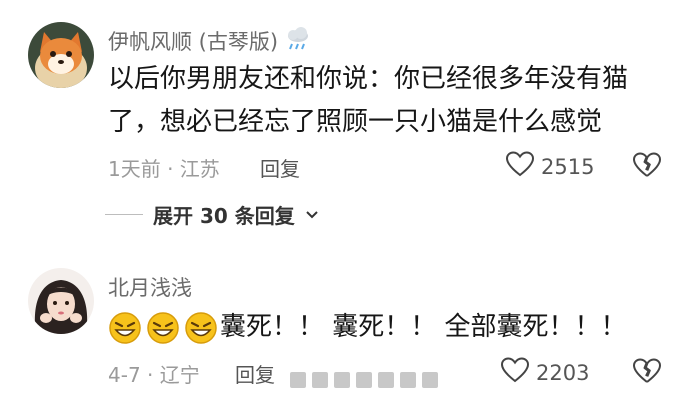 The height and width of the screenshot is (404, 690). I want to click on username-text: 伊帆风顺 (古琴版), so click(193, 42).